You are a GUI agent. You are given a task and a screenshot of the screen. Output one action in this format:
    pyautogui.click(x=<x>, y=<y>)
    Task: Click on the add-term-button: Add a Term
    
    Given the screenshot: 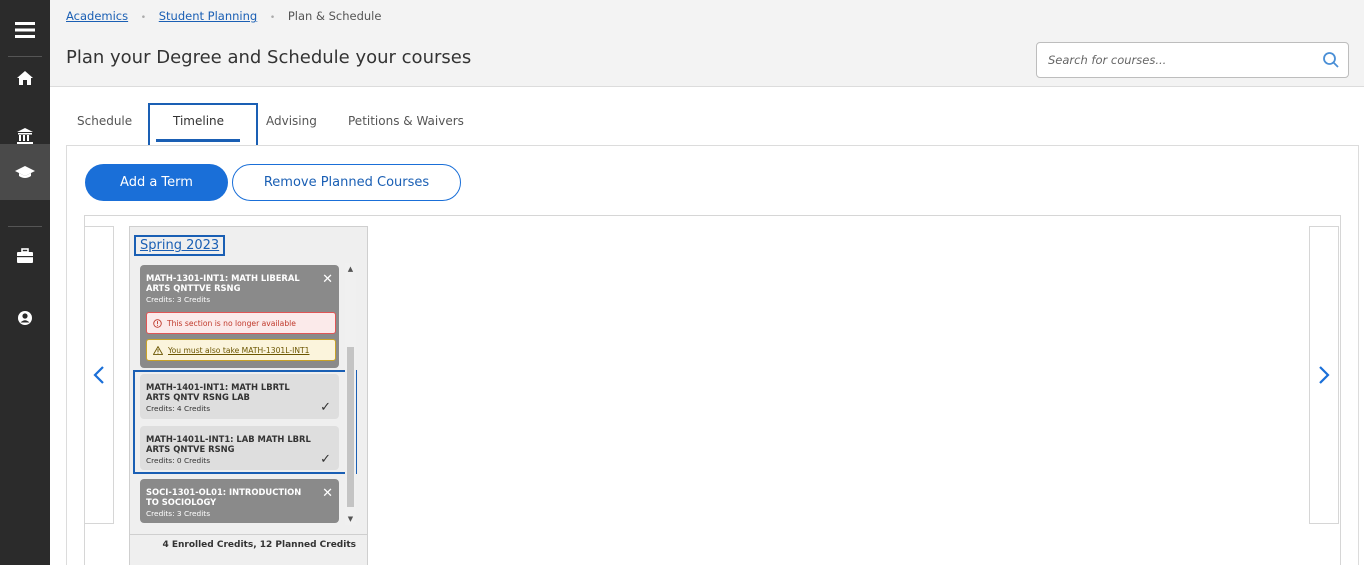 What is the action you would take?
    pyautogui.click(x=156, y=182)
    